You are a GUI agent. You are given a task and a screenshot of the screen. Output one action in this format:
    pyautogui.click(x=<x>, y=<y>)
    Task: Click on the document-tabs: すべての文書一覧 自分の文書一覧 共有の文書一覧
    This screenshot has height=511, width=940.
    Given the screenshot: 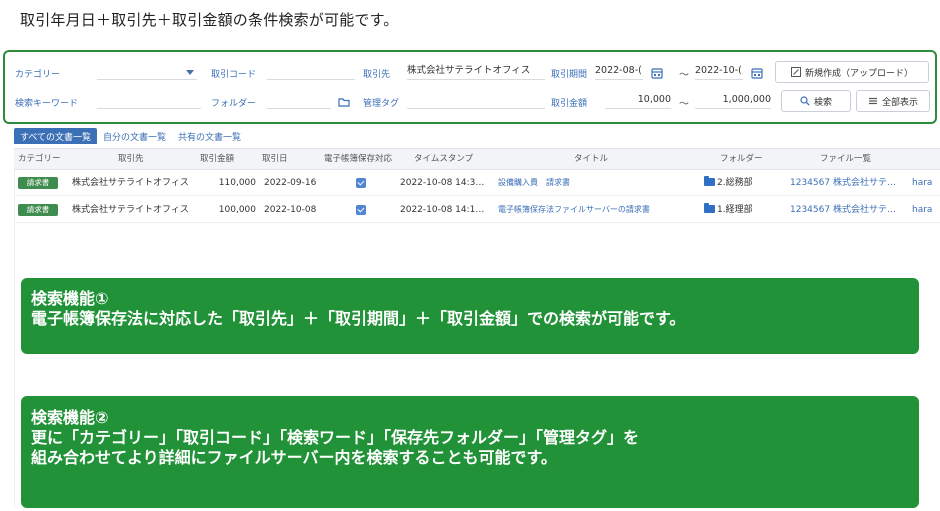 What is the action you would take?
    pyautogui.click(x=130, y=136)
    